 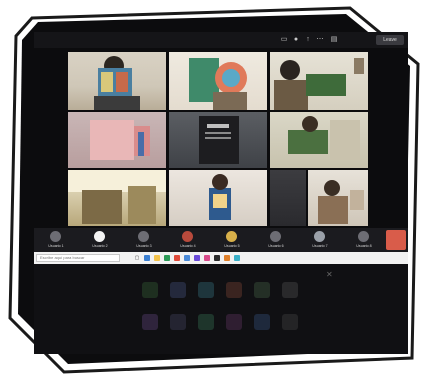 What do you see at coordinates (320, 40) in the screenshot?
I see `more-icon: ⋯` at bounding box center [320, 40].